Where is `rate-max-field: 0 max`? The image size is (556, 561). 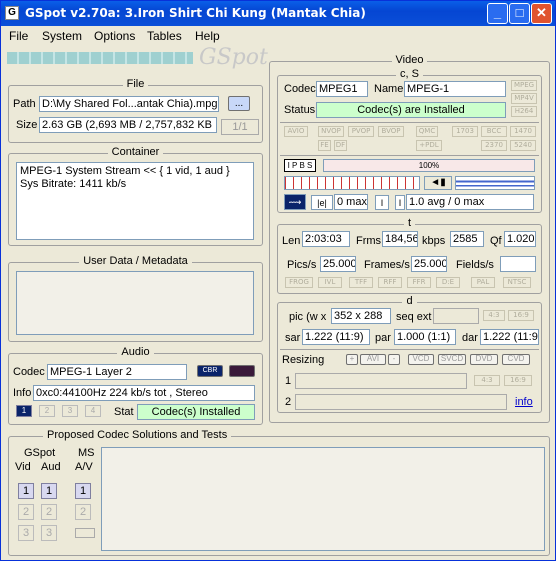
rate-max-field: 0 max is located at coordinates (351, 202).